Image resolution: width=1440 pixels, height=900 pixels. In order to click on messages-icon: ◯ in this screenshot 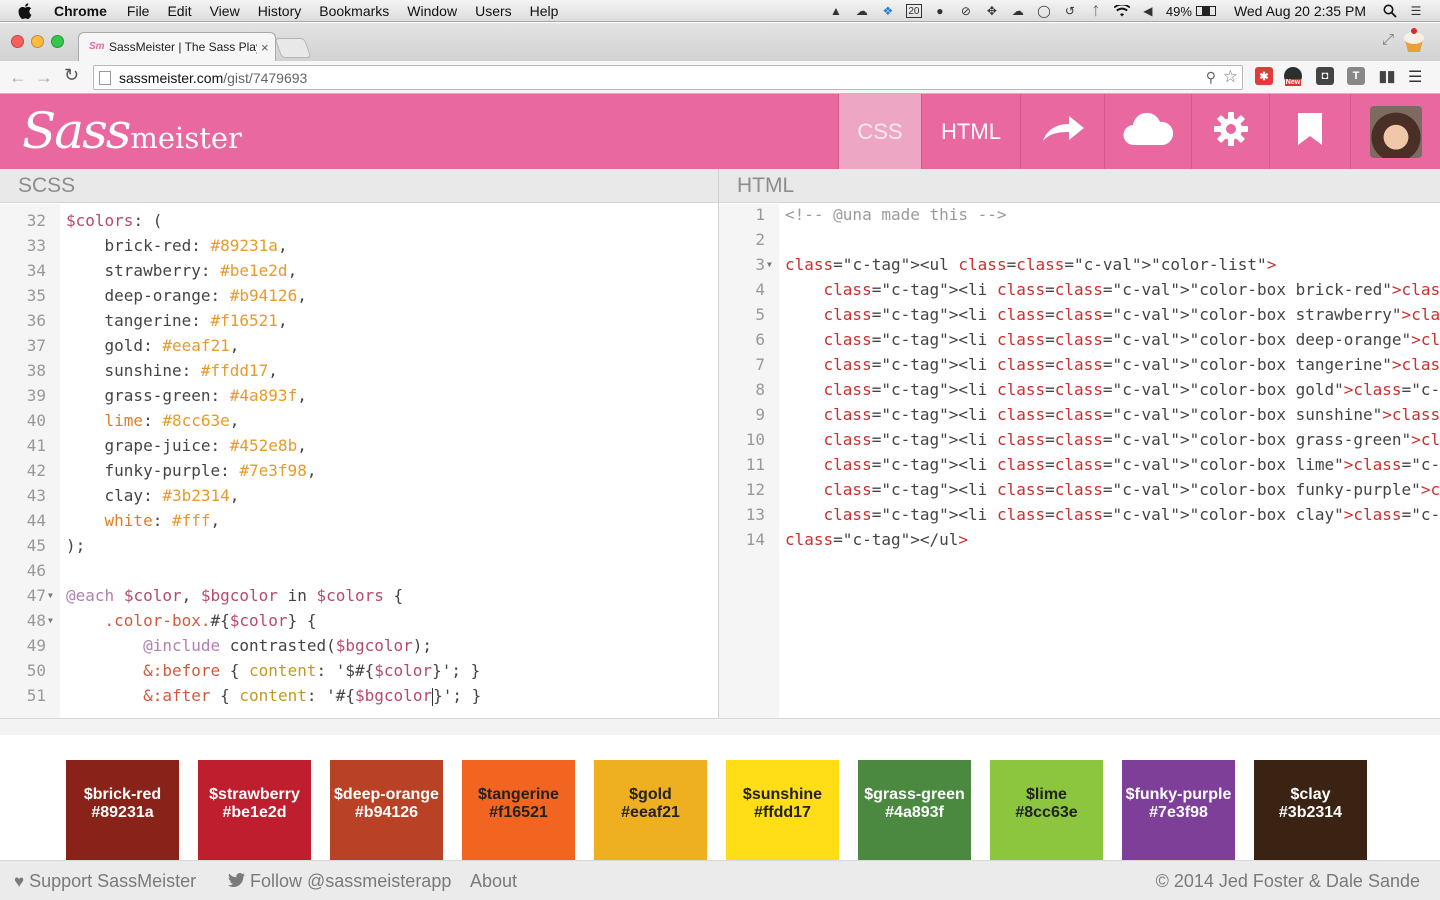, I will do `click(1044, 11)`.